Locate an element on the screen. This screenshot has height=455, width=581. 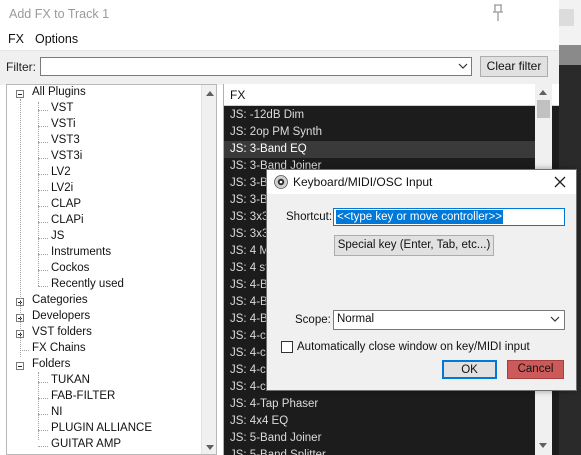
title-bar: Add FX to Track 1 is located at coordinates (279, 15).